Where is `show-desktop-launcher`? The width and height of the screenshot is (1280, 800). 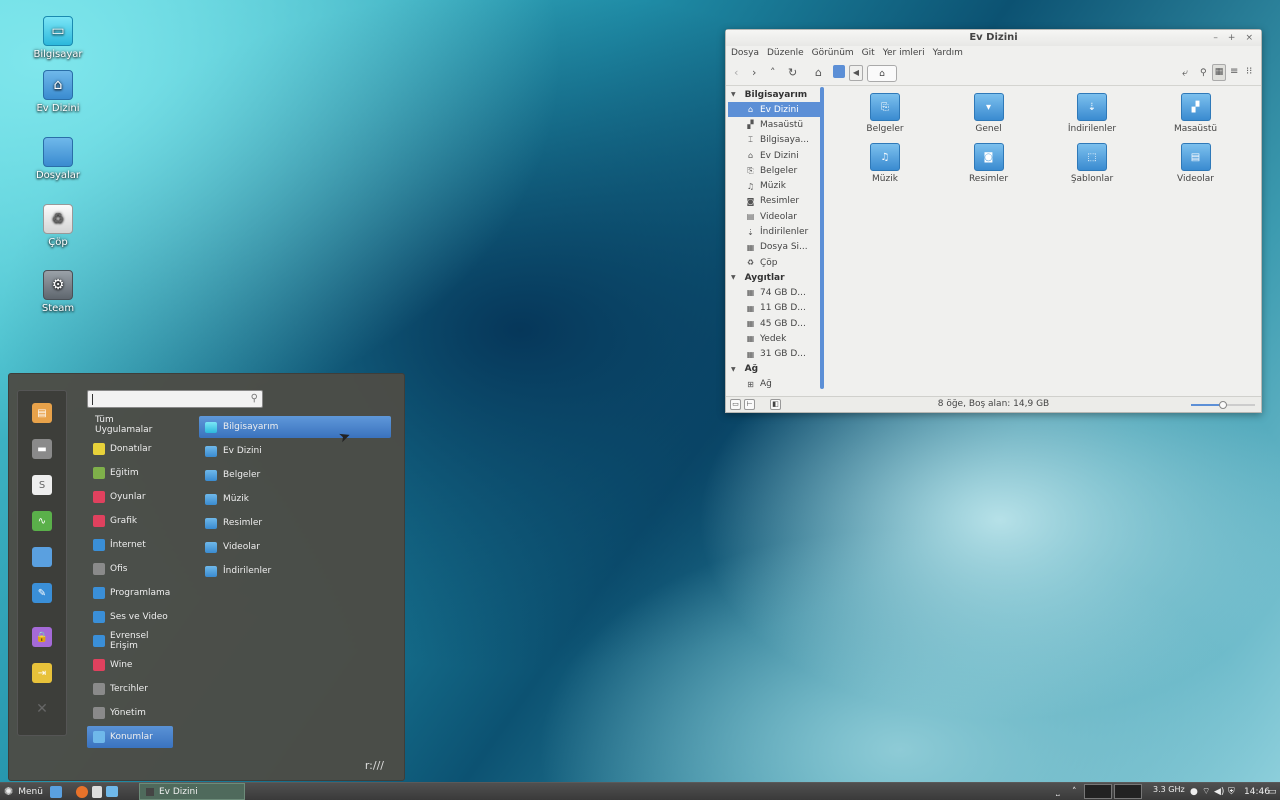 show-desktop-launcher is located at coordinates (56, 791).